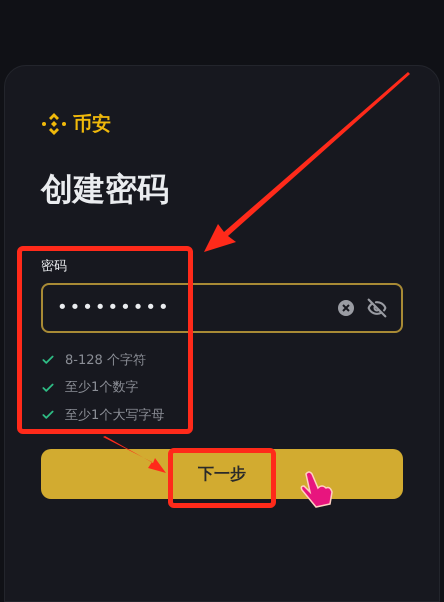  What do you see at coordinates (105, 361) in the screenshot?
I see `requirement-text: 8-128 个字符` at bounding box center [105, 361].